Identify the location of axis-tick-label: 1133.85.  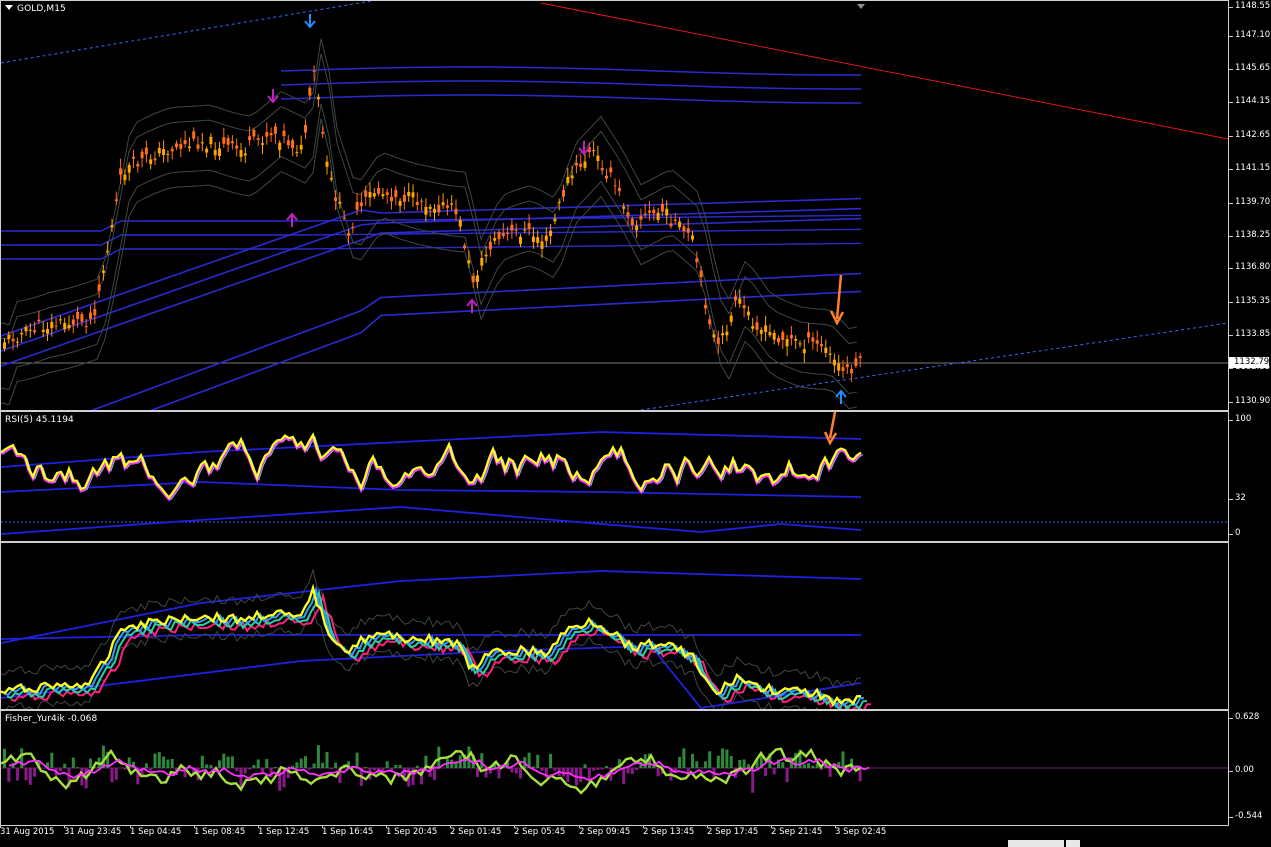
(1249, 334).